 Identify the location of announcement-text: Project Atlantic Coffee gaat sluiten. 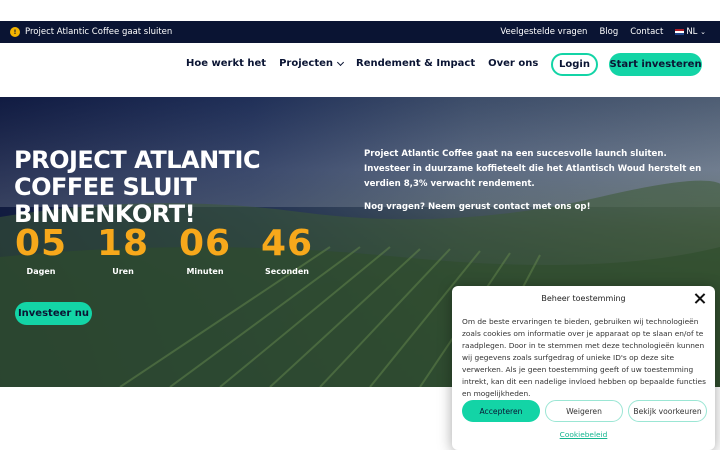
(98, 32).